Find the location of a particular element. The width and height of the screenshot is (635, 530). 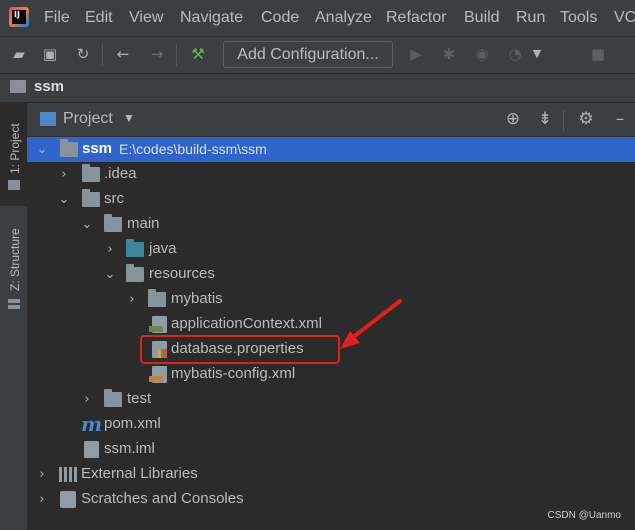

annotation-highlight-box is located at coordinates (240, 349).